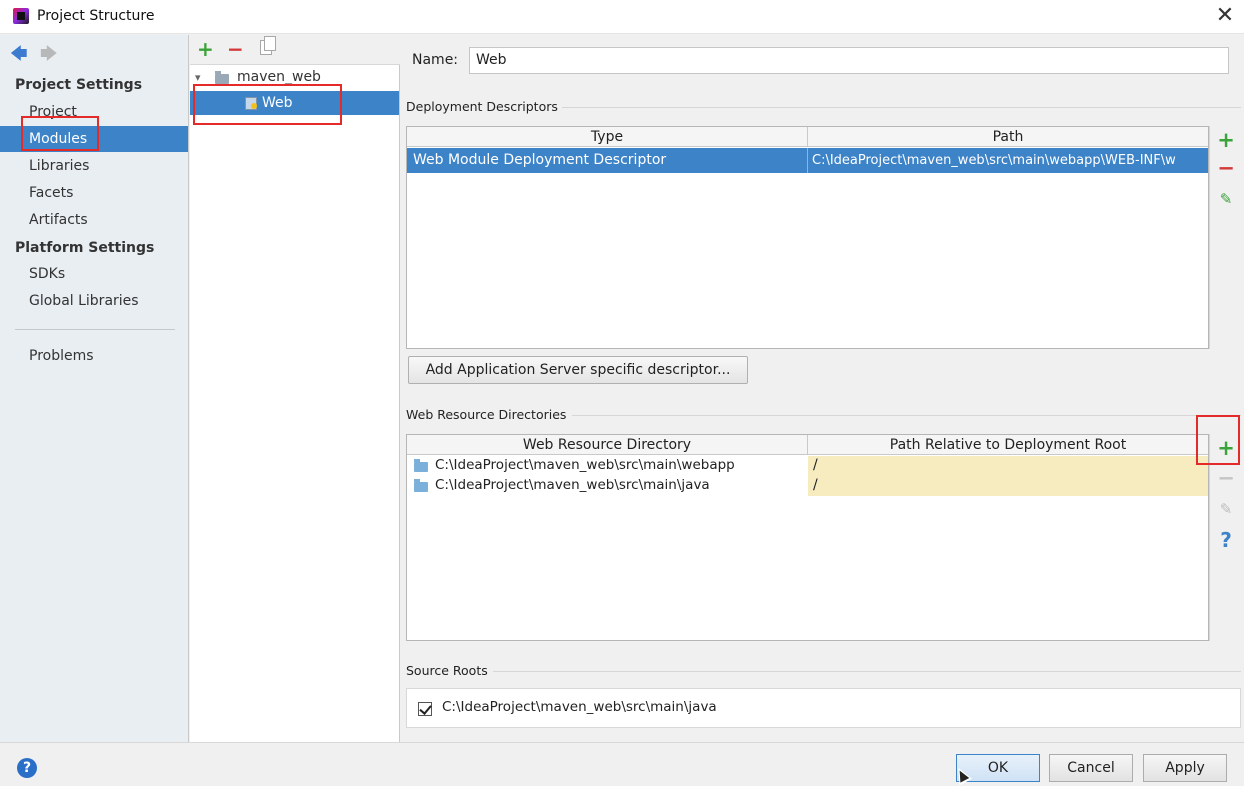 This screenshot has width=1244, height=786. What do you see at coordinates (279, 77) in the screenshot?
I see `tree-item-label: maven_web` at bounding box center [279, 77].